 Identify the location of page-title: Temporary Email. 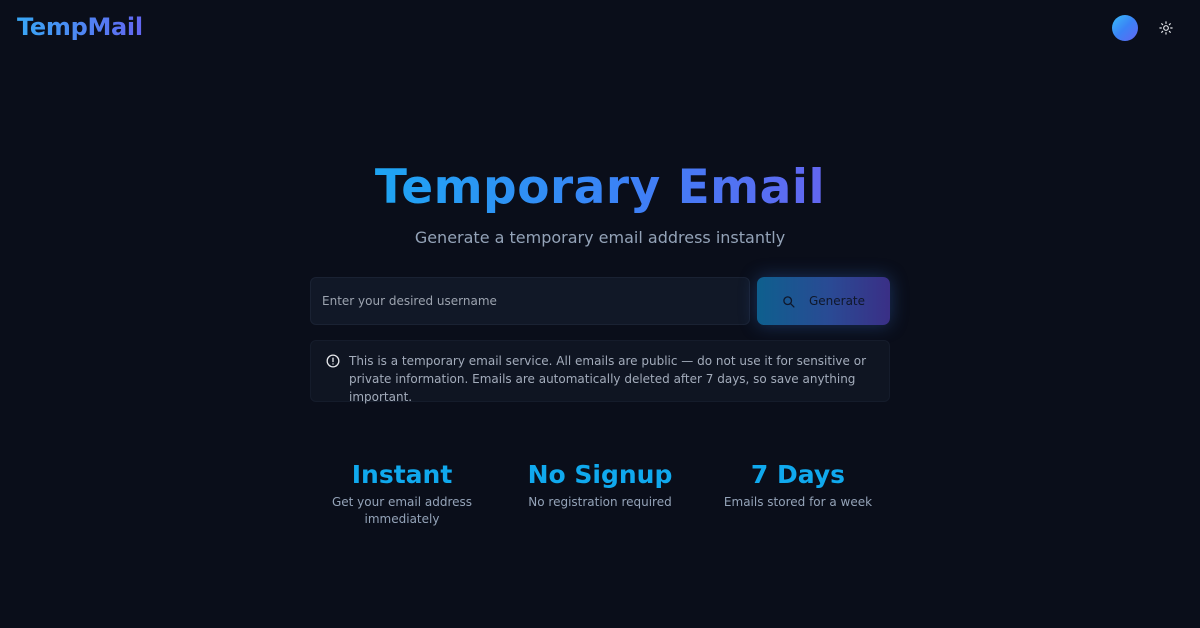
(600, 188).